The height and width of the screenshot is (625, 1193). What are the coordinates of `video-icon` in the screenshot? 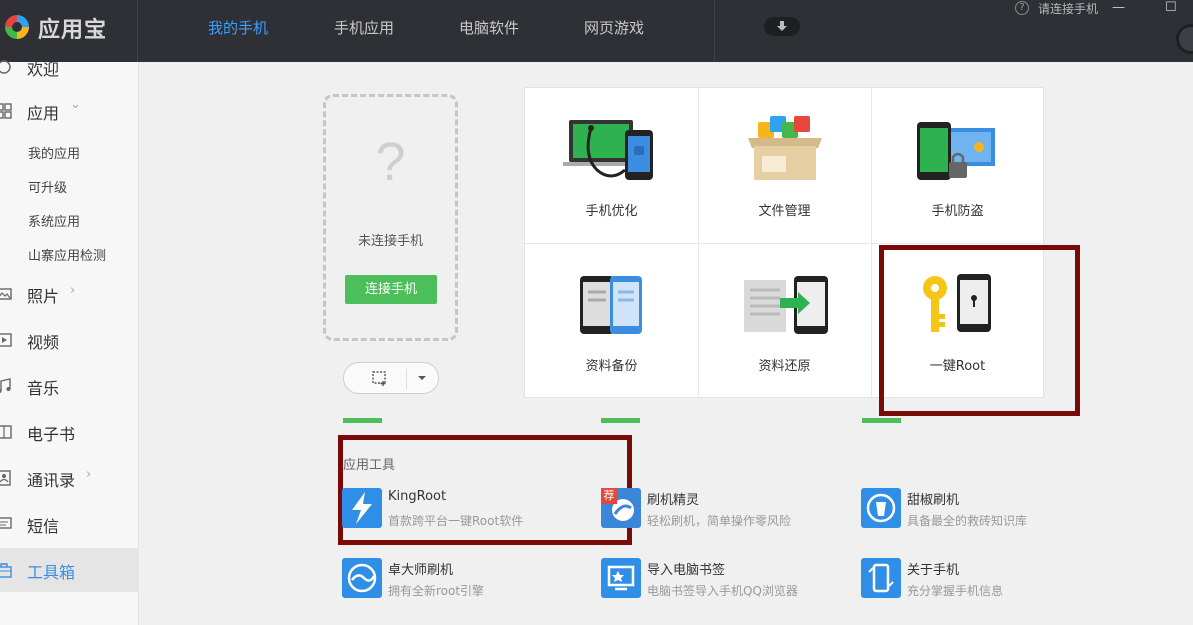 It's located at (6, 340).